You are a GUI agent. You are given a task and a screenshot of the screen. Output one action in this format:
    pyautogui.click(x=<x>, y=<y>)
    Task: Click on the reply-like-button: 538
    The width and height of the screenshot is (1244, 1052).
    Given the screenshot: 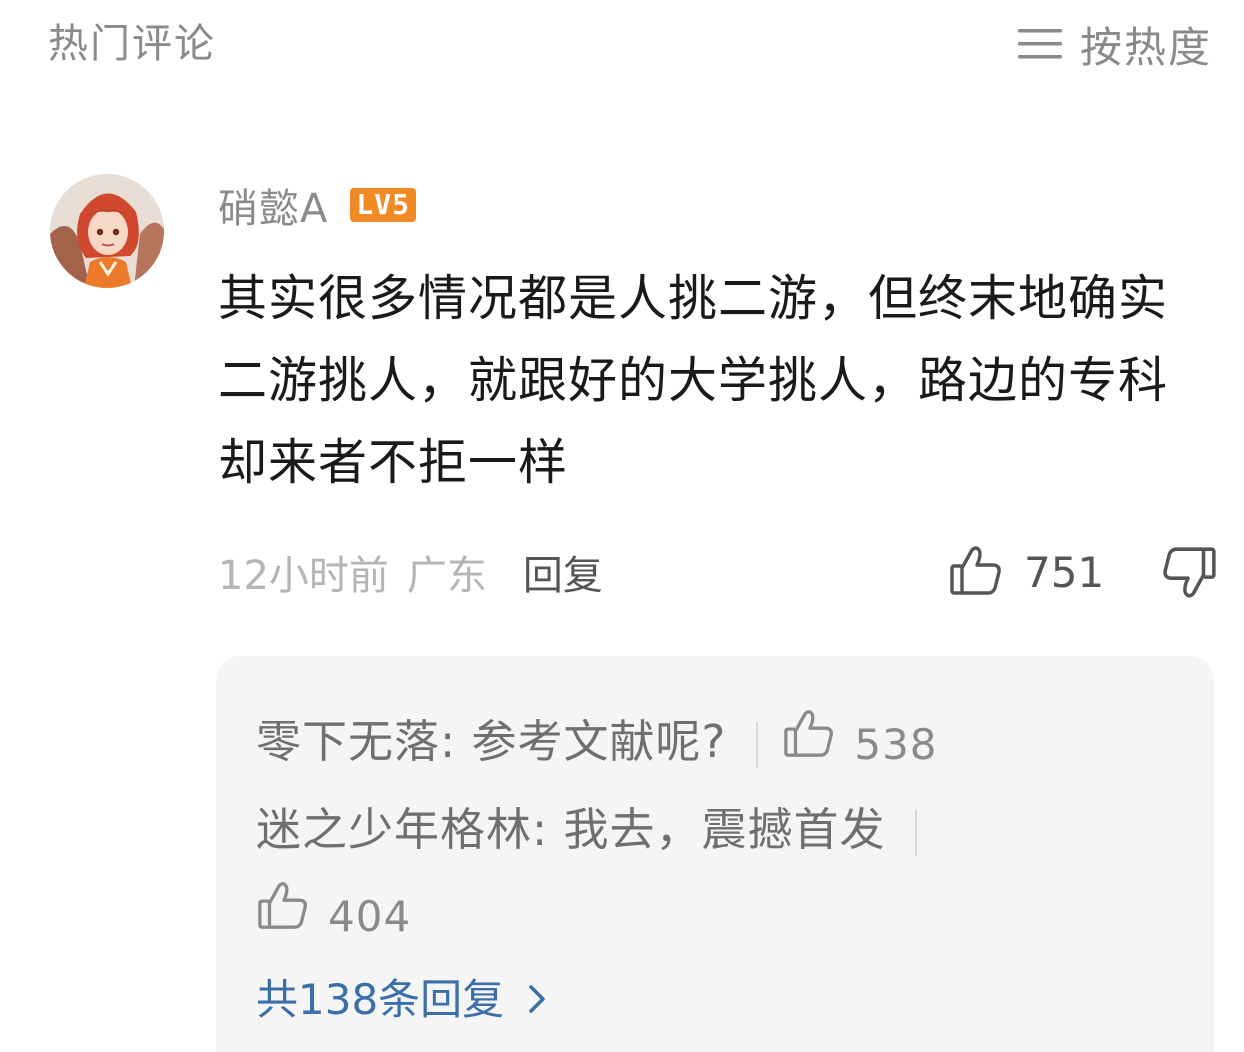 What is the action you would take?
    pyautogui.click(x=859, y=745)
    